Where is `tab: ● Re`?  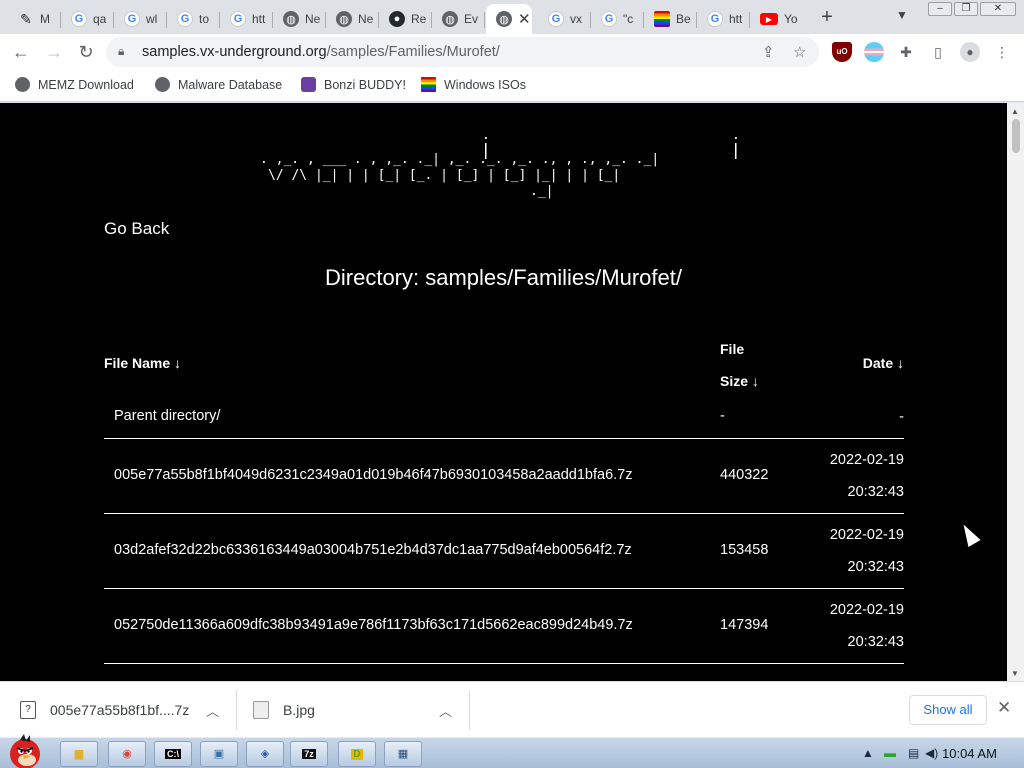 tab: ● Re is located at coordinates (405, 19).